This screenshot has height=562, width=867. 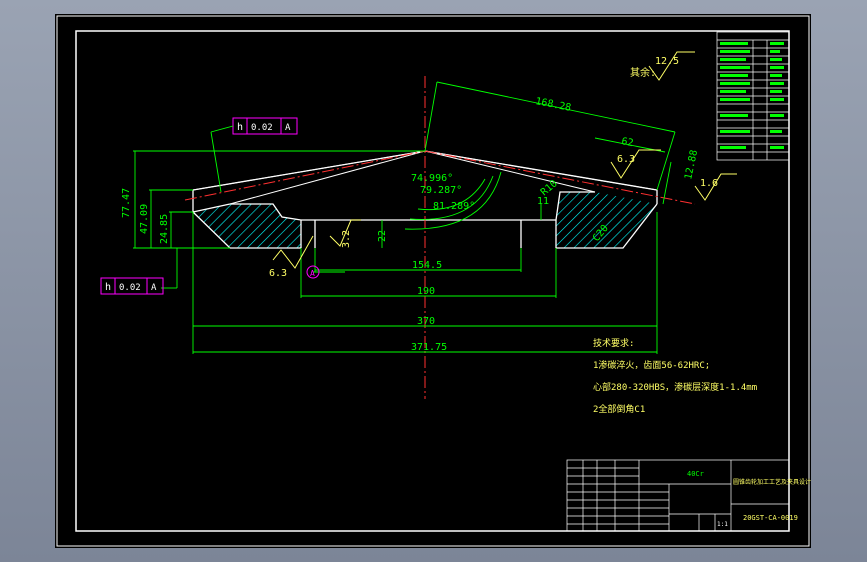 I want to click on roughness-16: 1.6, so click(x=709, y=183).